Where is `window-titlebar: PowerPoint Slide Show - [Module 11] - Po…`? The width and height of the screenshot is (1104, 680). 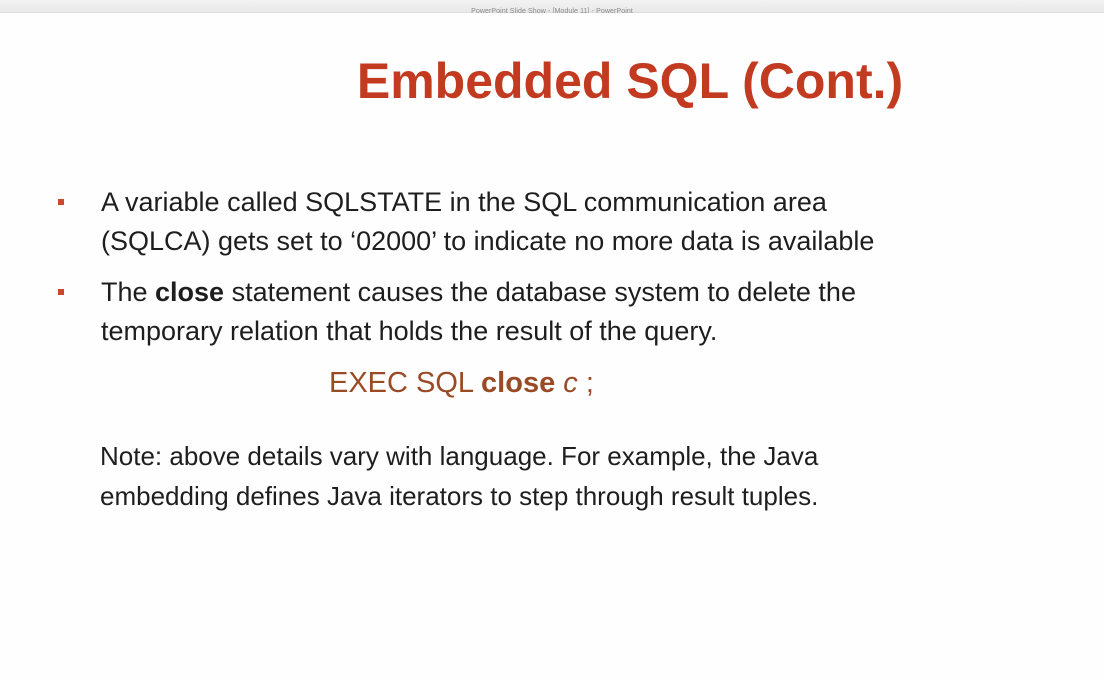
window-titlebar: PowerPoint Slide Show - [Module 11] - Po… is located at coordinates (552, 7).